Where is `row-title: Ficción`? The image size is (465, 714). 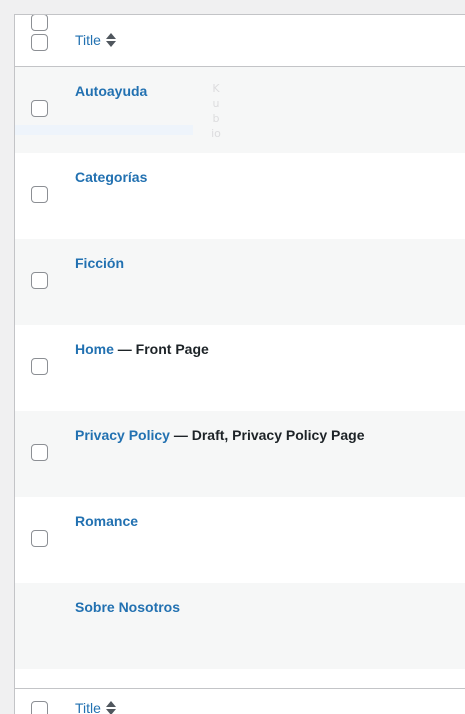
row-title: Ficción is located at coordinates (99, 263).